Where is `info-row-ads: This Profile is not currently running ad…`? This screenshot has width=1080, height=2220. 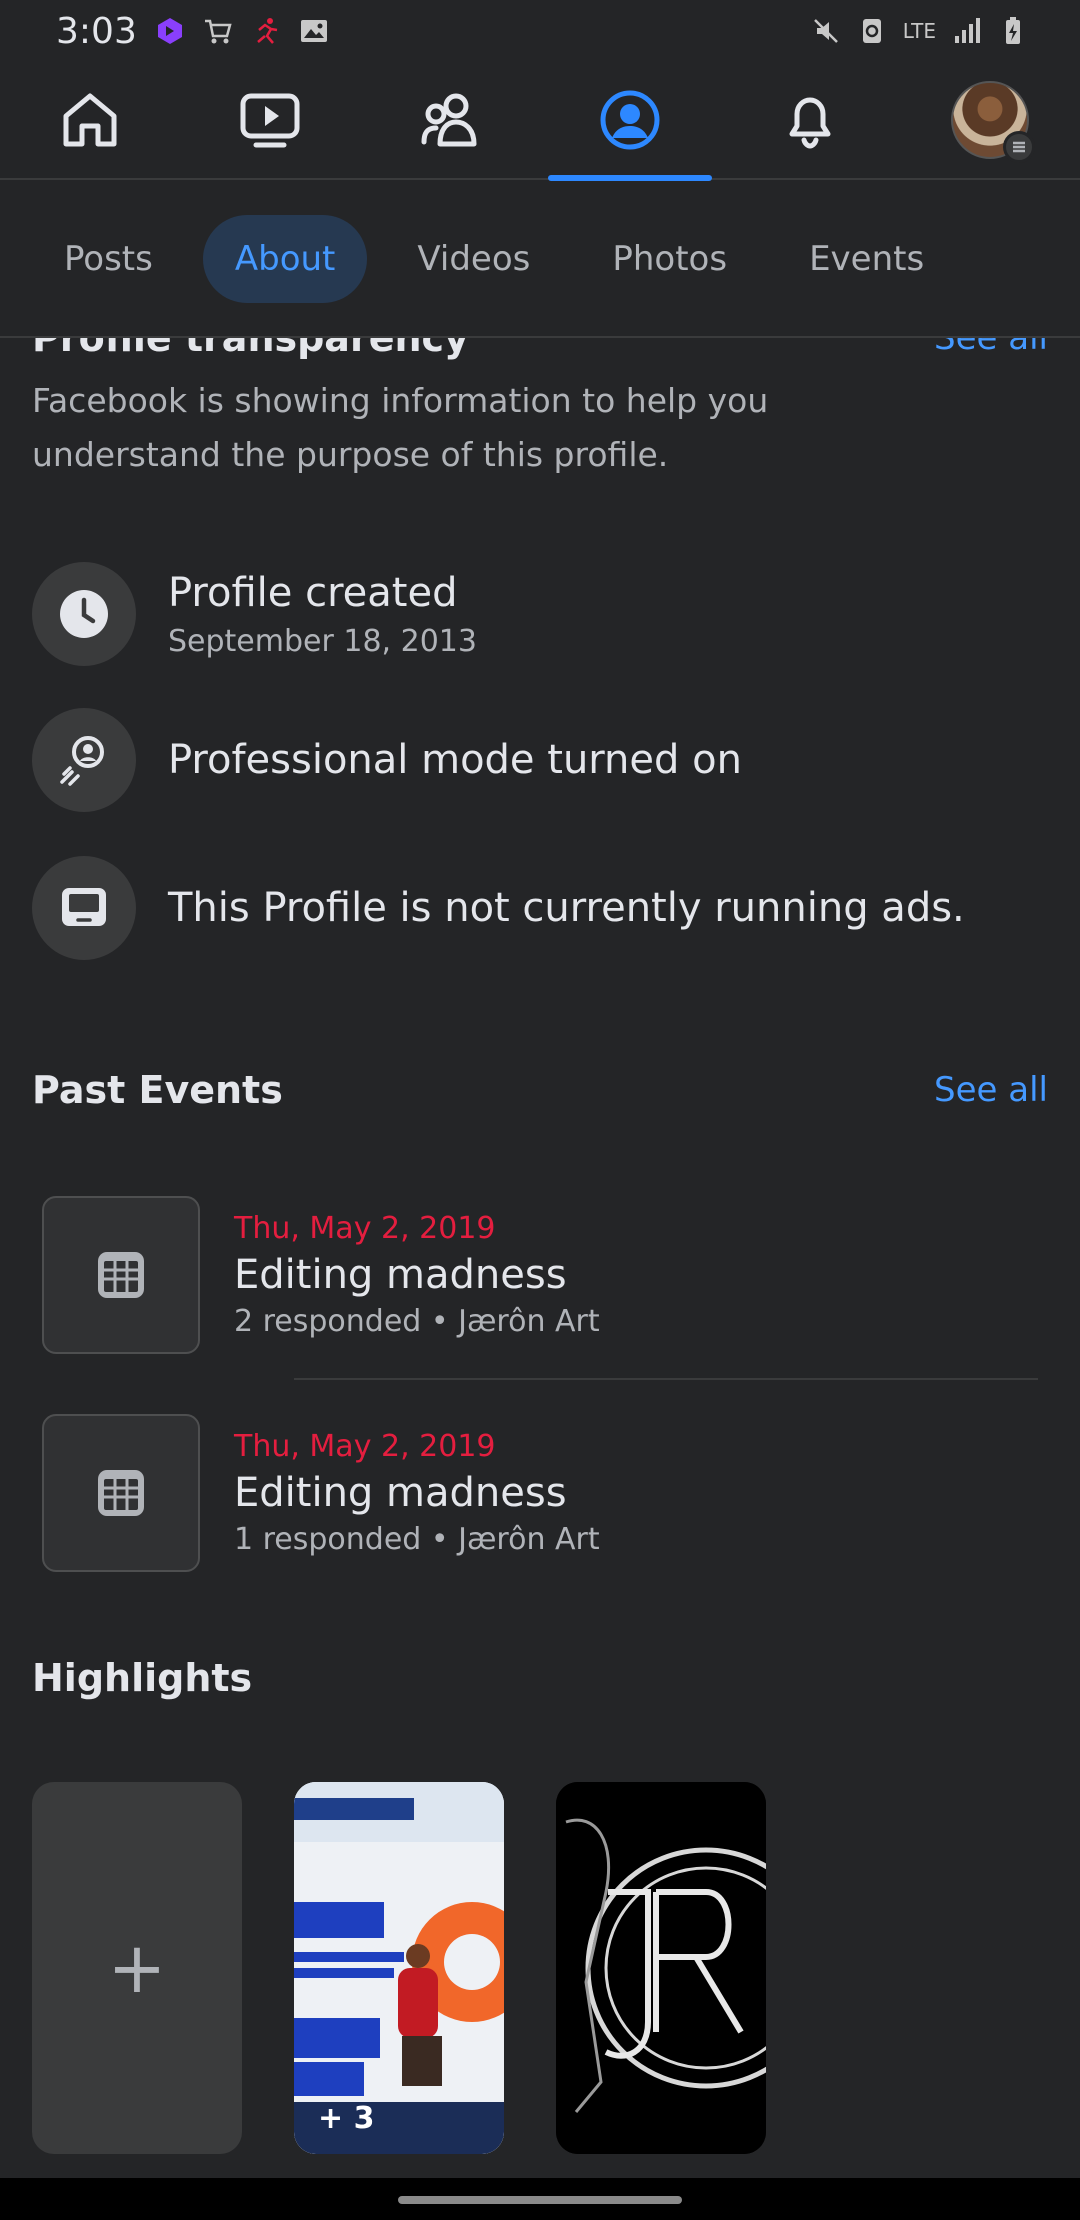 info-row-ads: This Profile is not currently running ad… is located at coordinates (498, 908).